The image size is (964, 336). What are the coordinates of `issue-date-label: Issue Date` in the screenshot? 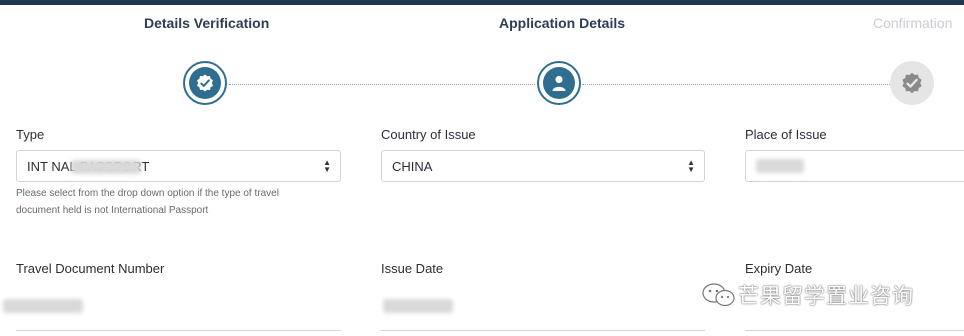 It's located at (412, 268).